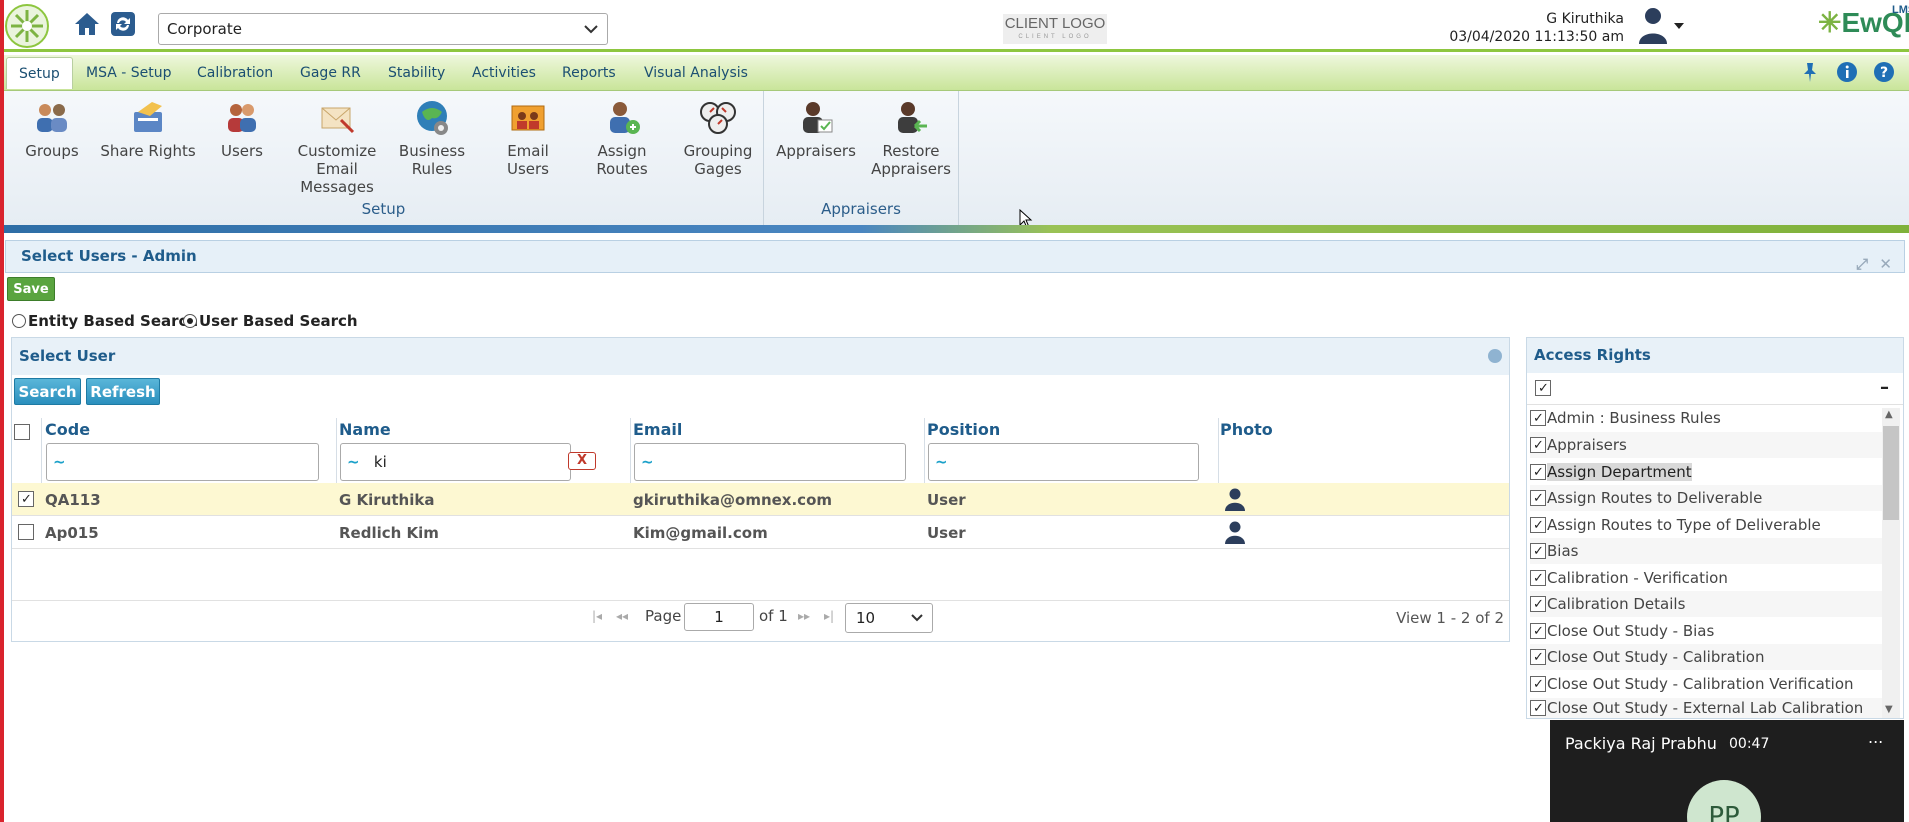 Image resolution: width=1909 pixels, height=822 pixels. What do you see at coordinates (1706, 551) in the screenshot?
I see `access-right-item: ✓ Bias` at bounding box center [1706, 551].